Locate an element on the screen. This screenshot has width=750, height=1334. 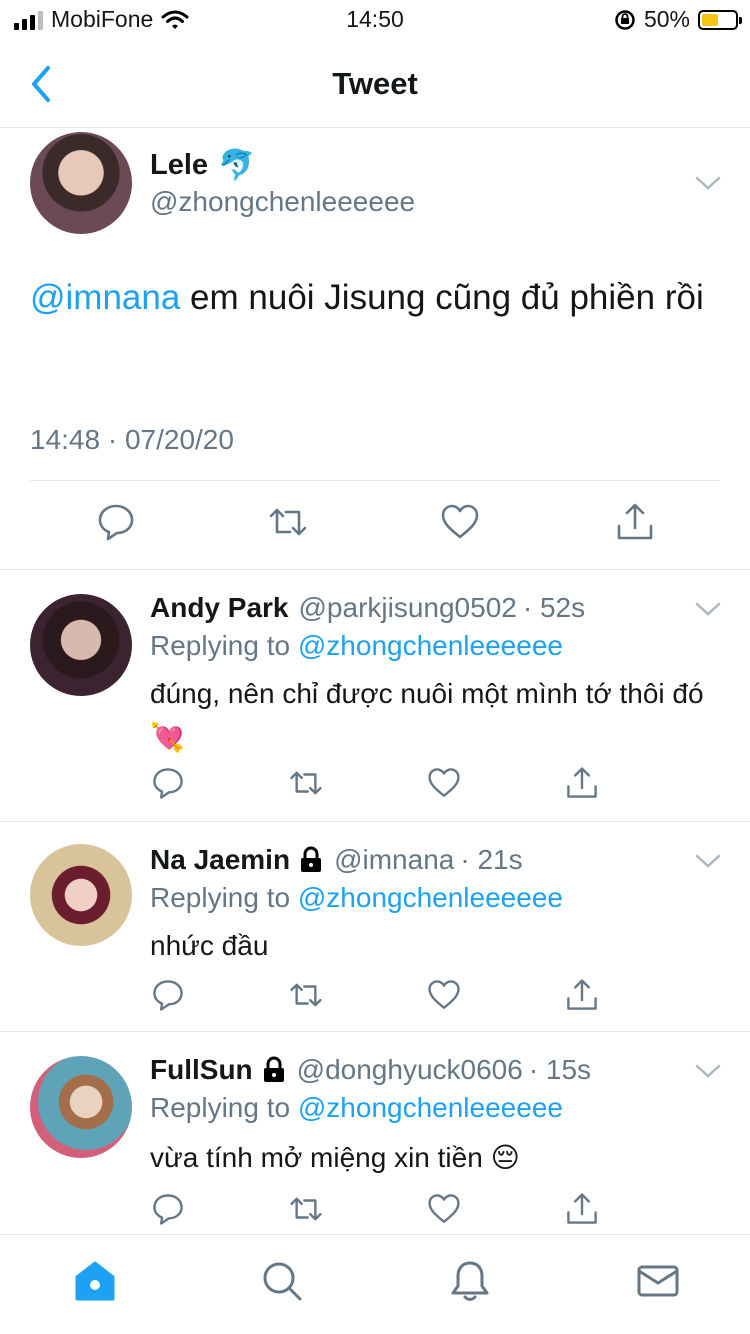
reply-header: Andy Park @parkjisung0502 · 52s is located at coordinates (367, 608).